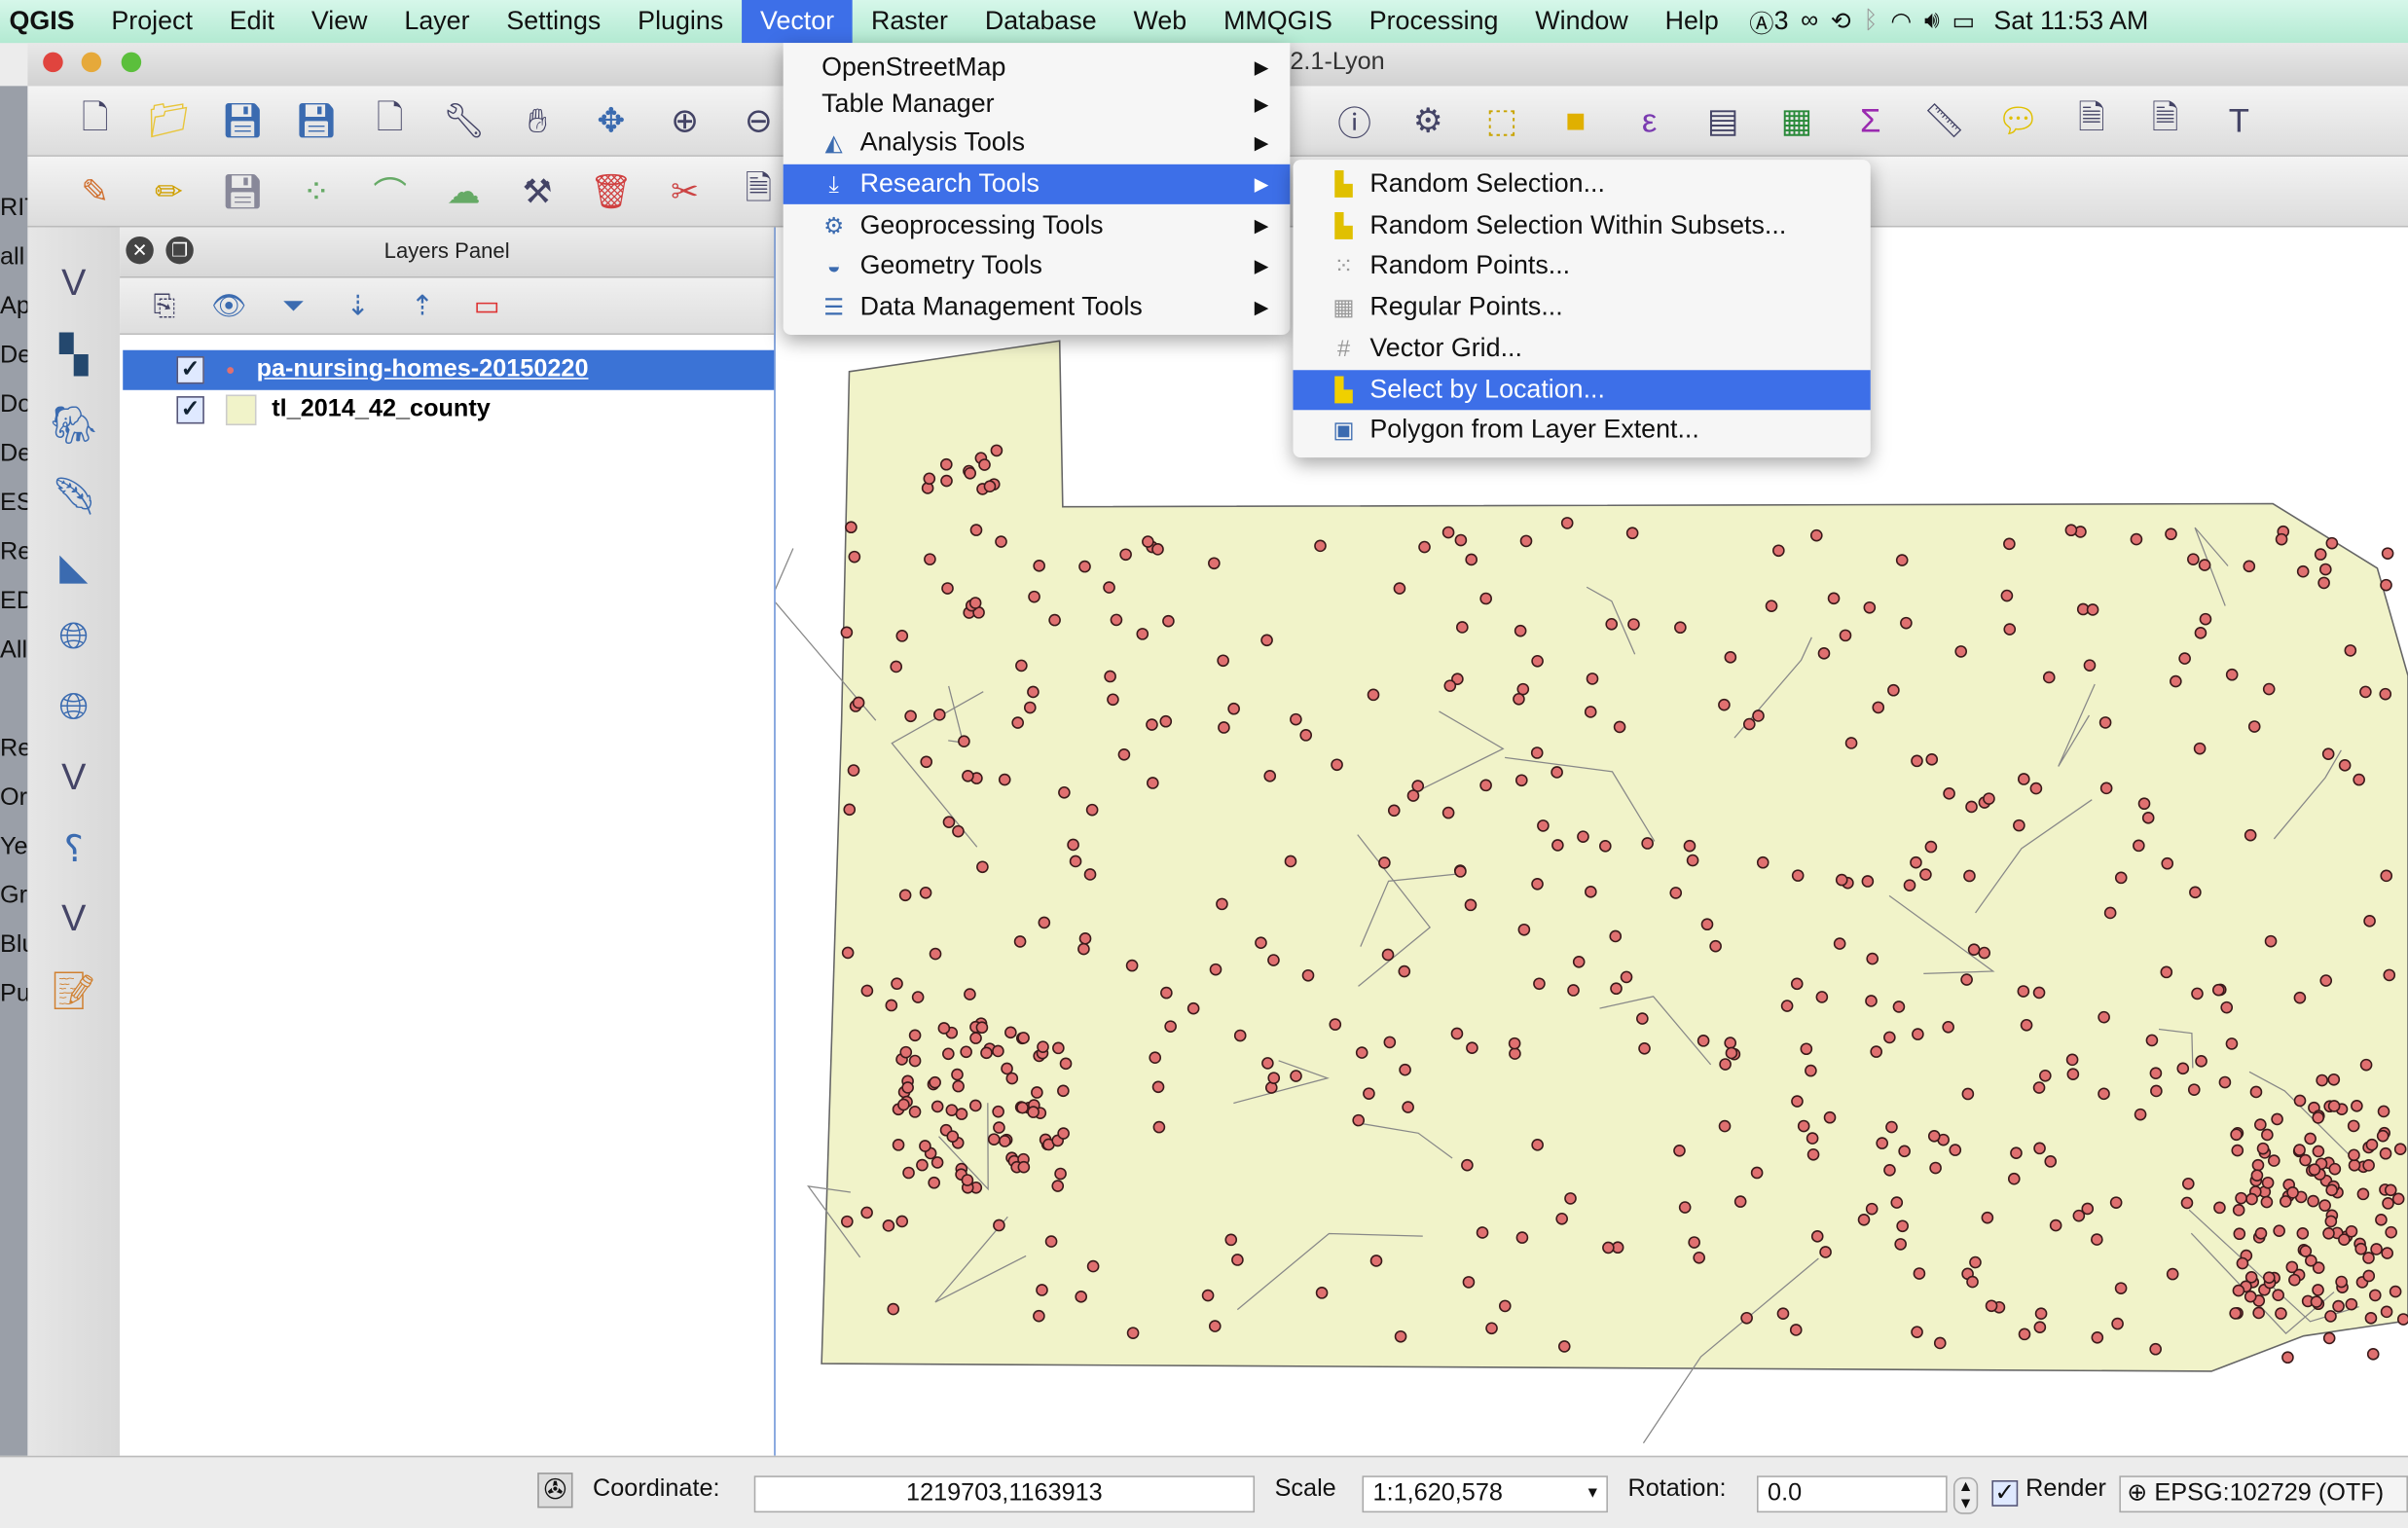  What do you see at coordinates (1037, 105) in the screenshot?
I see `menu-item-table-manager: Table Manager ▶` at bounding box center [1037, 105].